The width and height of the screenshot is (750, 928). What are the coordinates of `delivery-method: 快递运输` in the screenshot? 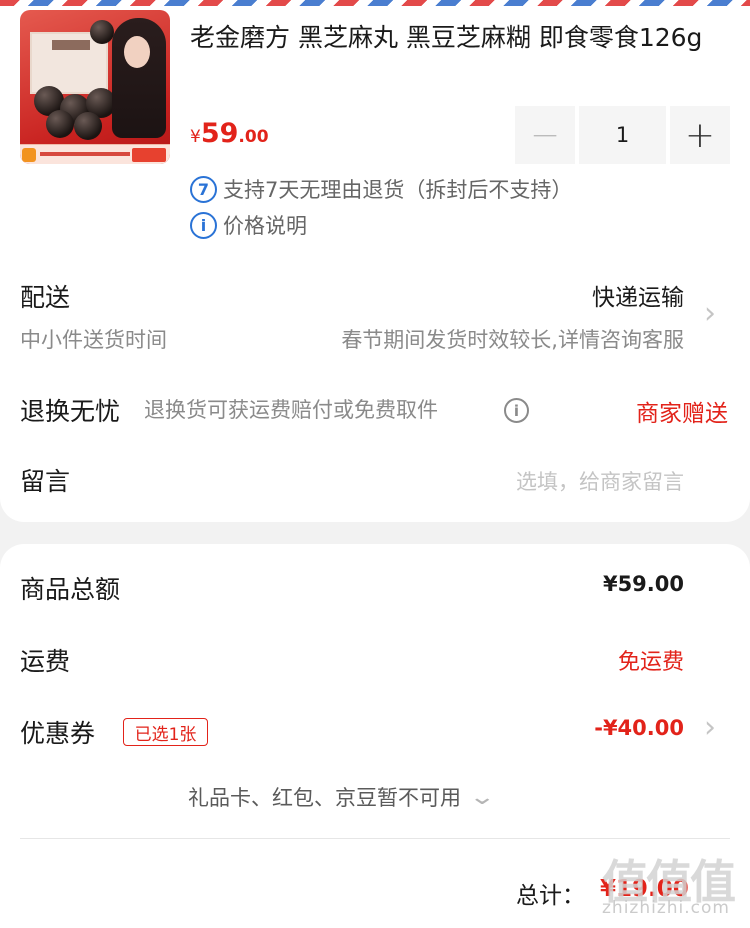 It's located at (638, 295).